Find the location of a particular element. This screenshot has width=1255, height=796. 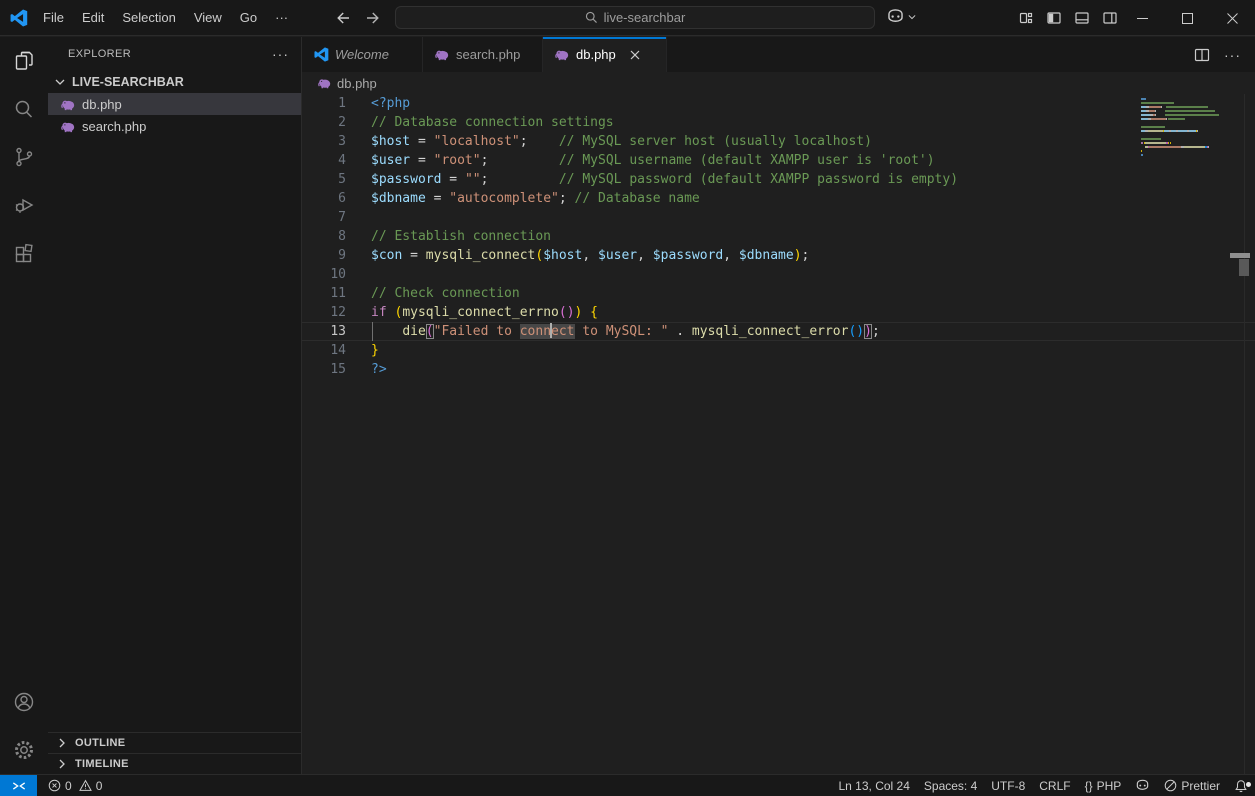

forward-arrow-icon is located at coordinates (373, 18).